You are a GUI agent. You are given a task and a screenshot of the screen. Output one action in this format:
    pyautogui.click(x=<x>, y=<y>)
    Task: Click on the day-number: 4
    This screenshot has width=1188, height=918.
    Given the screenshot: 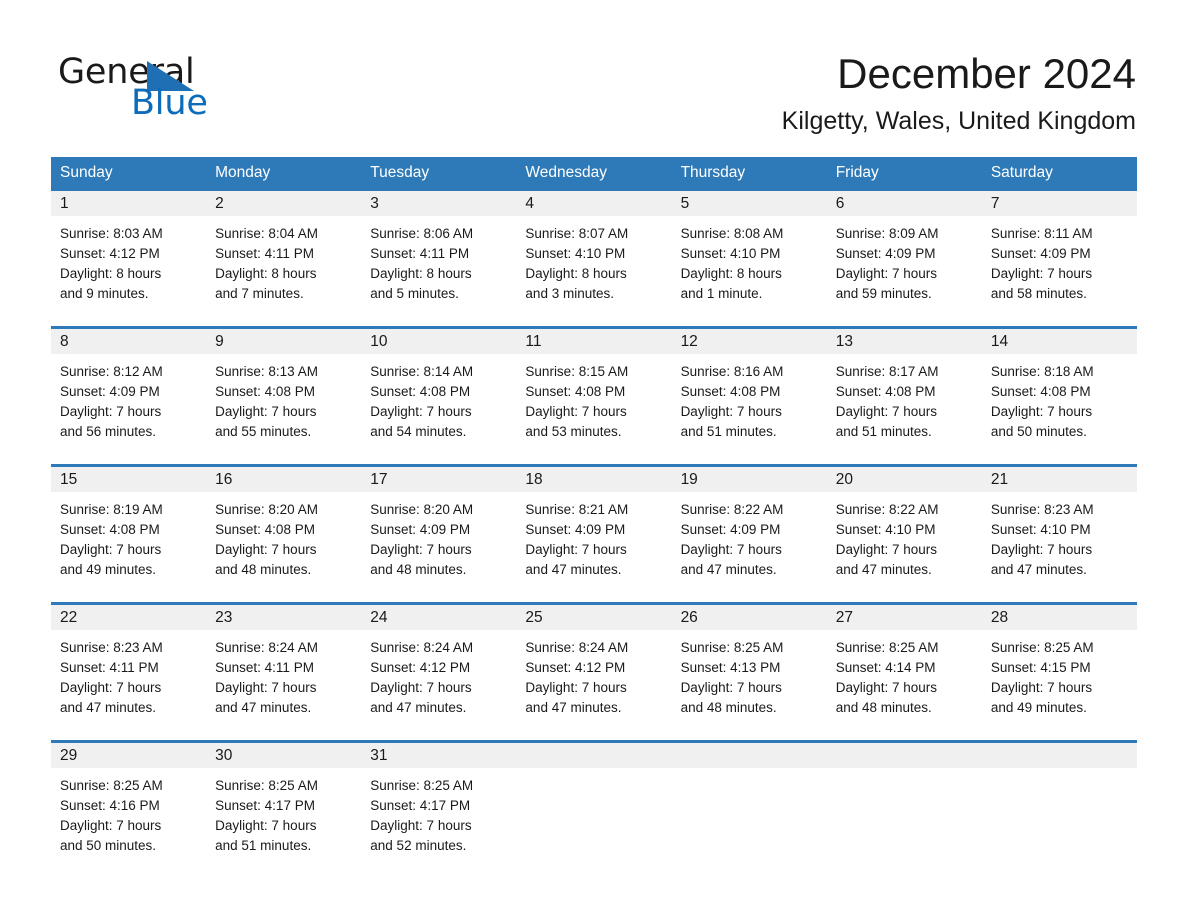 What is the action you would take?
    pyautogui.click(x=593, y=203)
    